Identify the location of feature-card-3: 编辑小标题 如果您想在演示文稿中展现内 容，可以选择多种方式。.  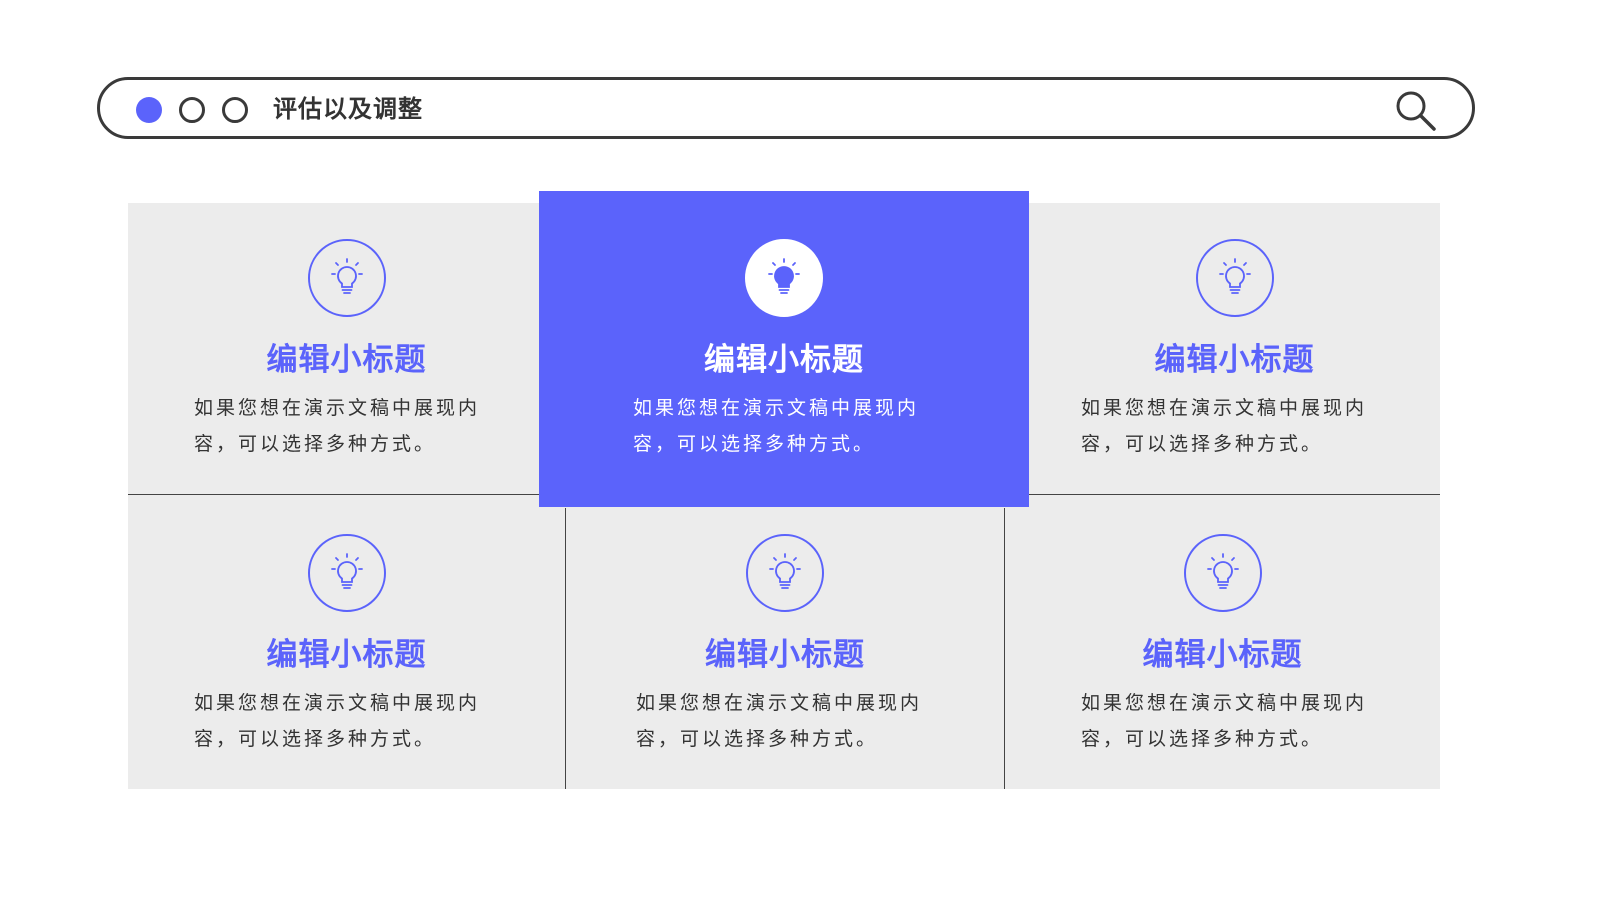
(1234, 348).